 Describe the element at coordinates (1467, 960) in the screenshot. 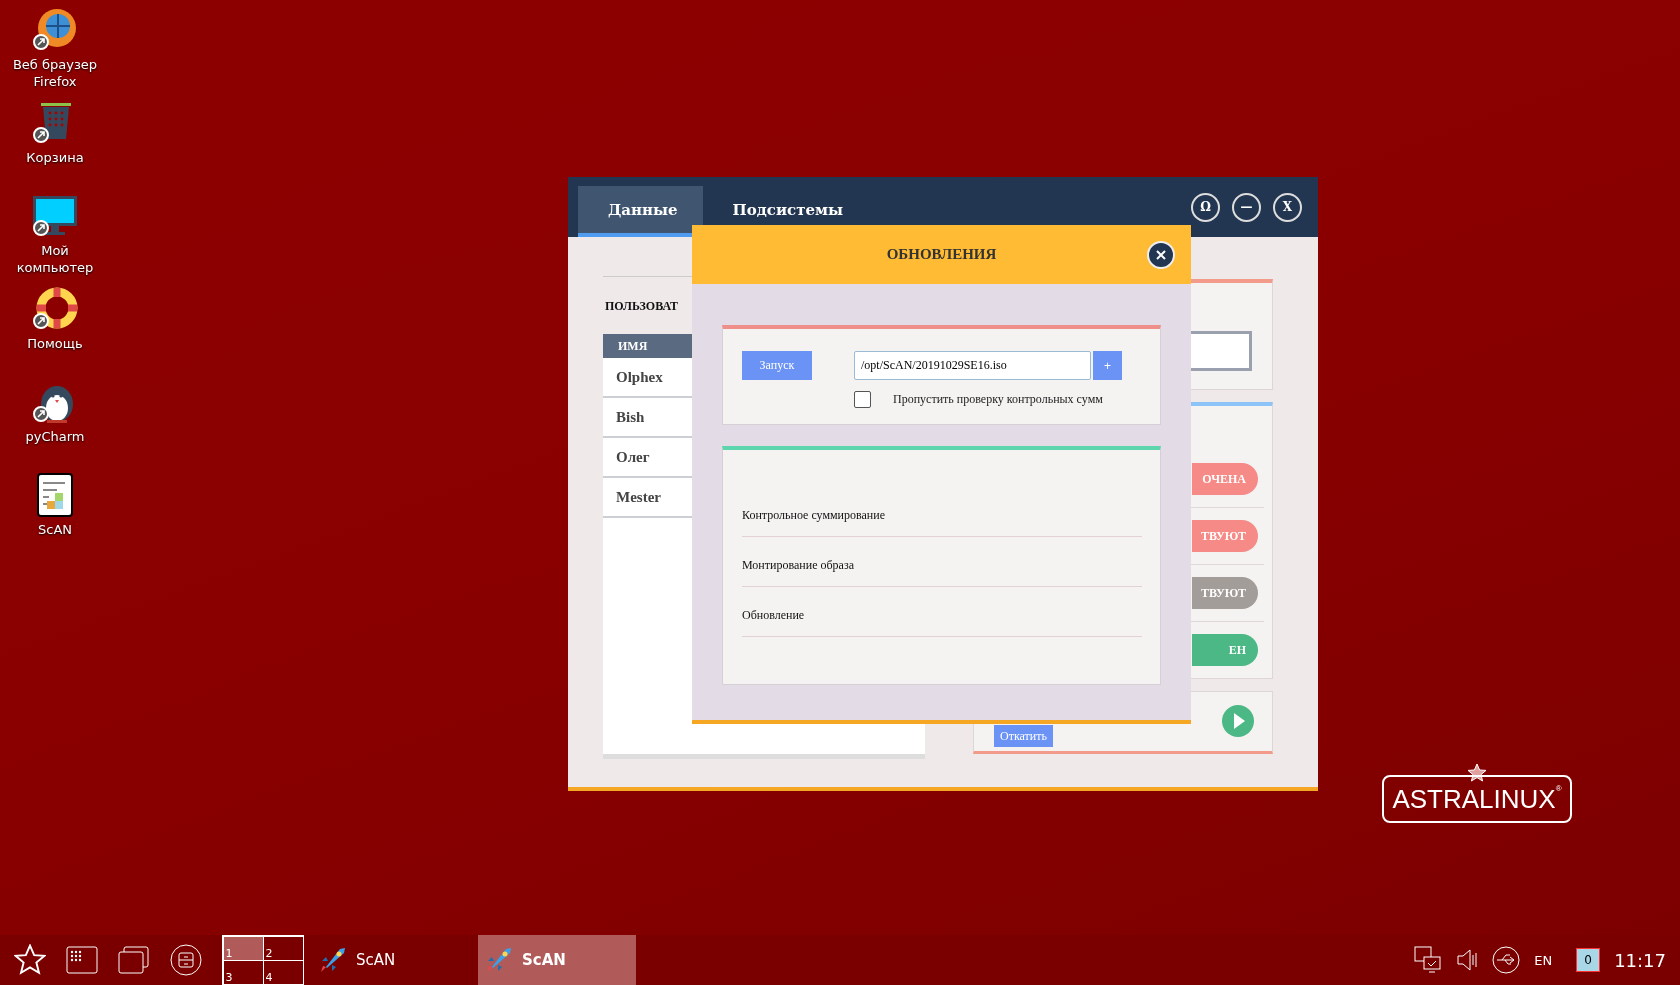

I see `speaker-icon` at that location.